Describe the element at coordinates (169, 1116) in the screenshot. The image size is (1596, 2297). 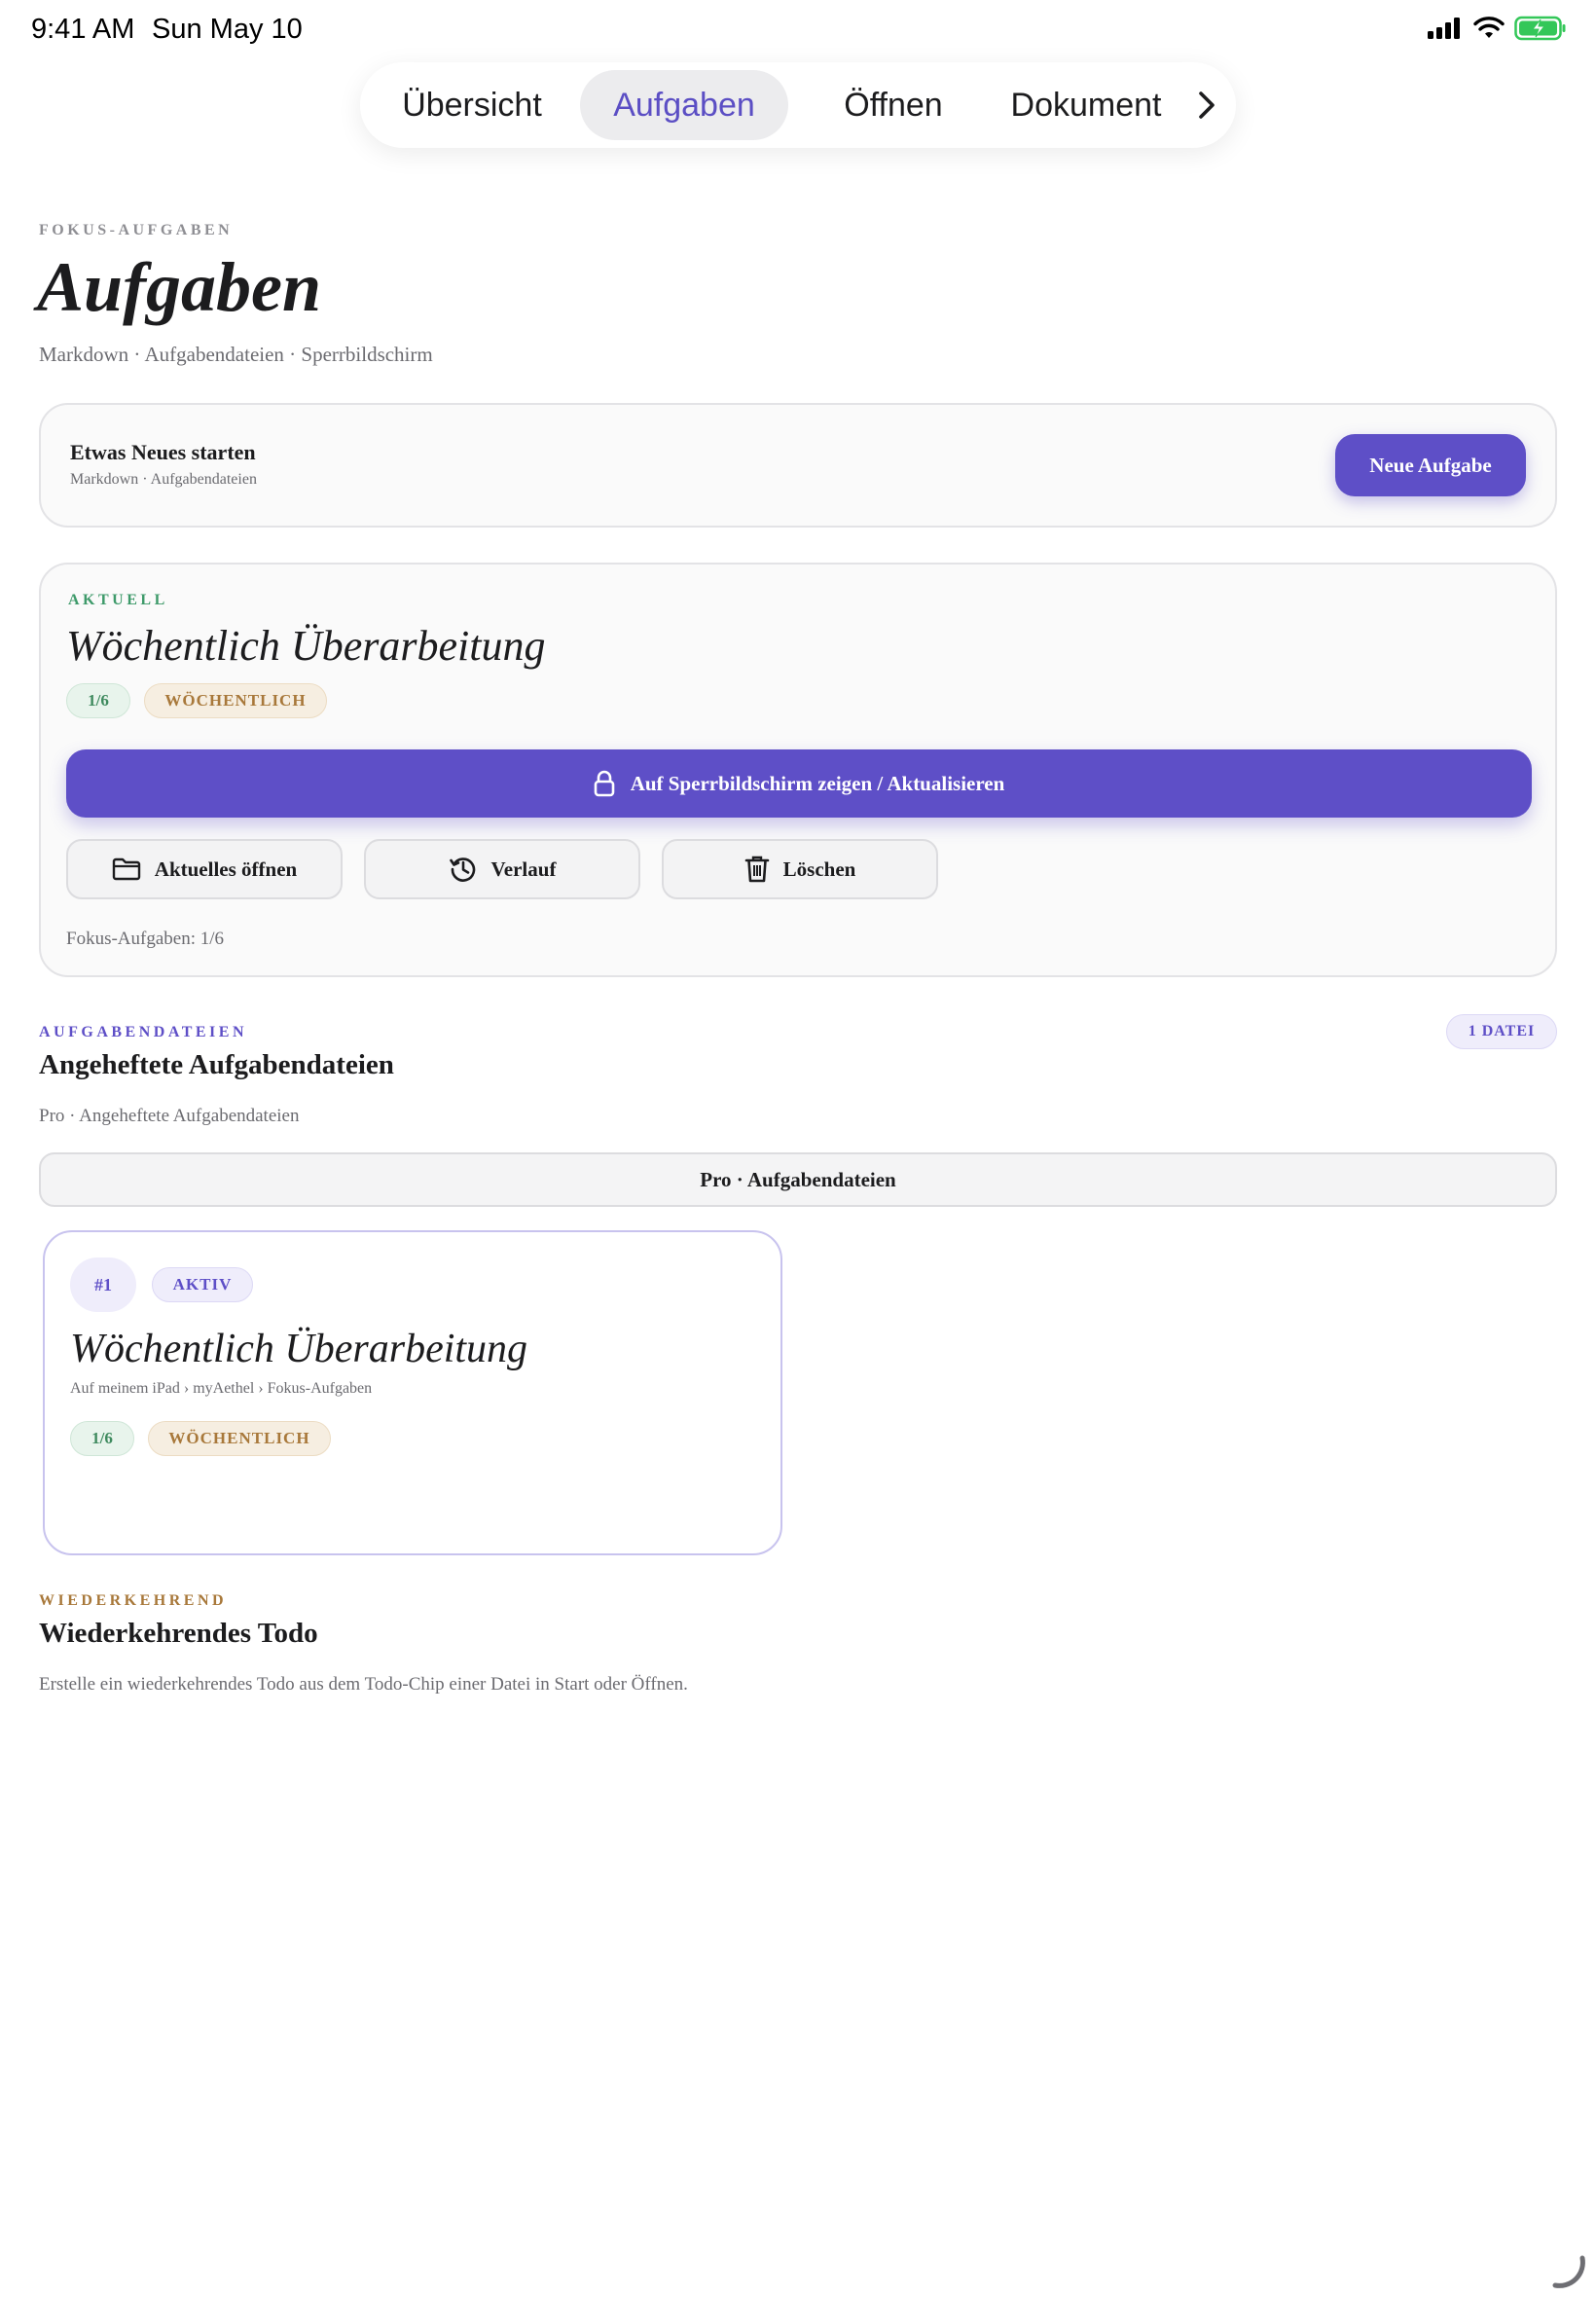
I see `files-section-subtitle: Pro · Angeheftete Aufgabendateien` at that location.